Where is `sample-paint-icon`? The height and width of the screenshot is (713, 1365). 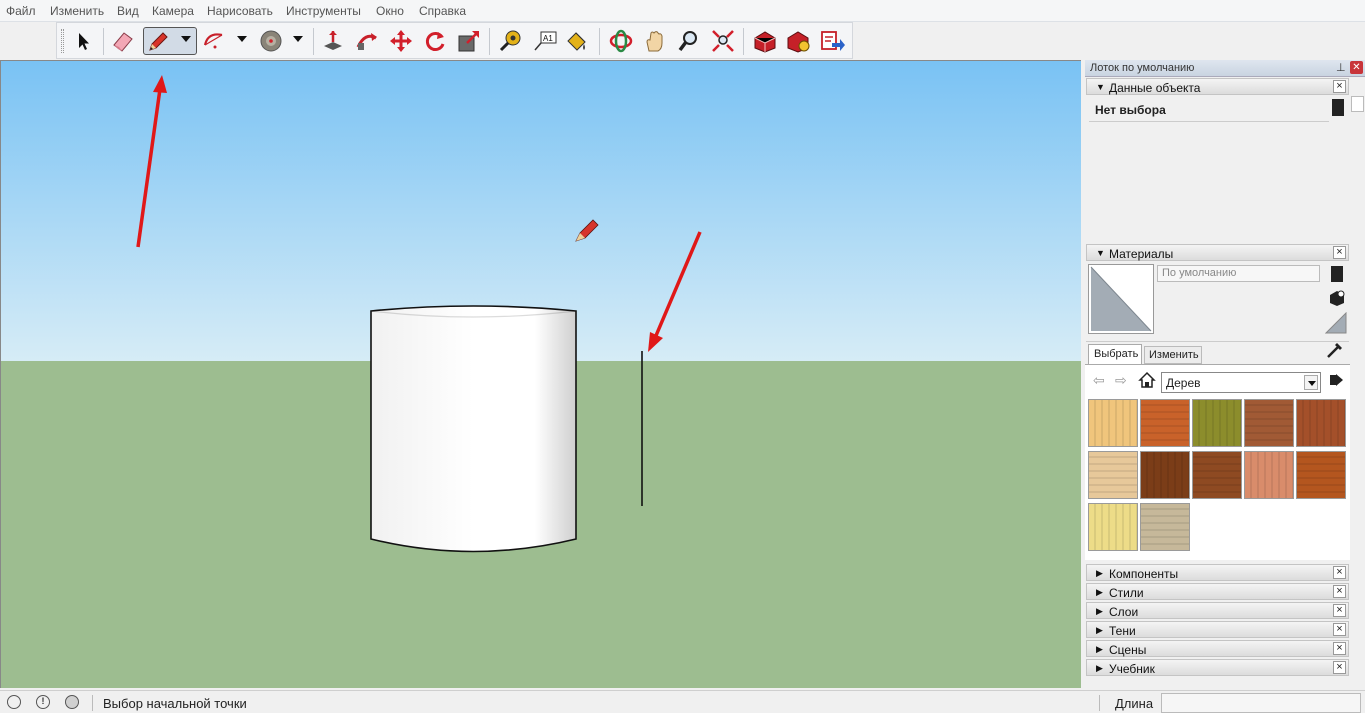
sample-paint-icon is located at coordinates (1337, 298).